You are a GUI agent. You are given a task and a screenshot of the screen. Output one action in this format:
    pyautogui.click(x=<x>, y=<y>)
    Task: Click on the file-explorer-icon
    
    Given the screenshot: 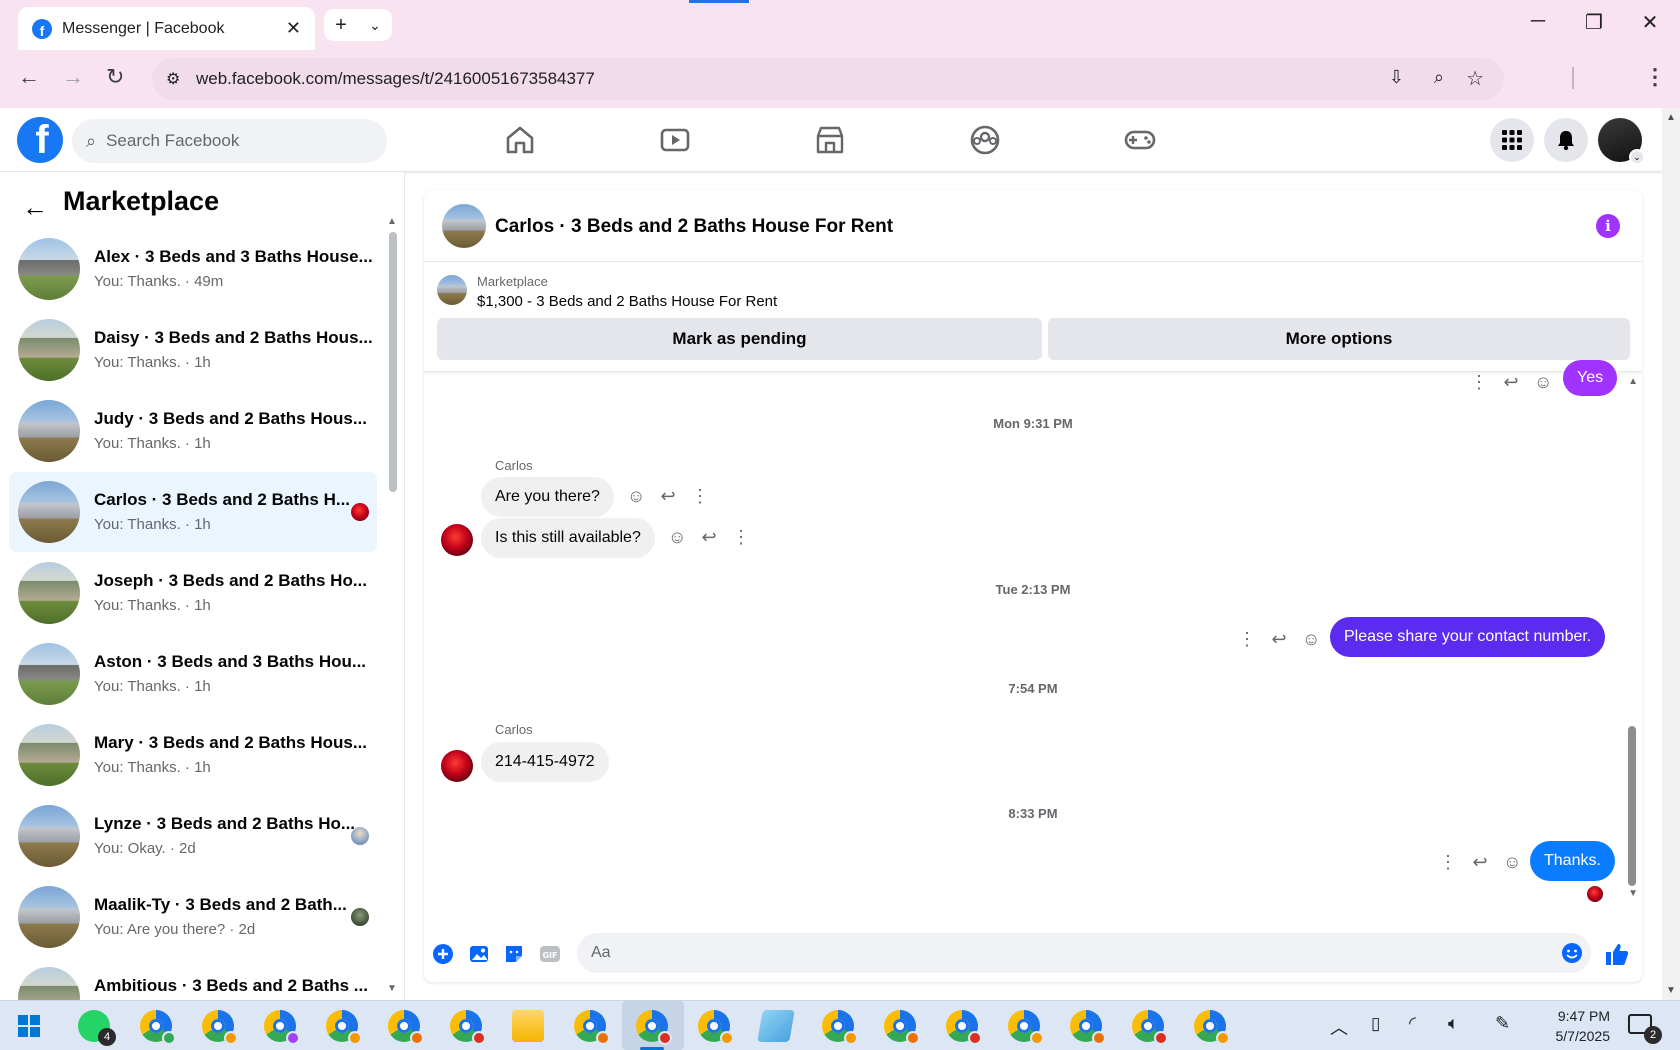 What is the action you would take?
    pyautogui.click(x=528, y=1026)
    